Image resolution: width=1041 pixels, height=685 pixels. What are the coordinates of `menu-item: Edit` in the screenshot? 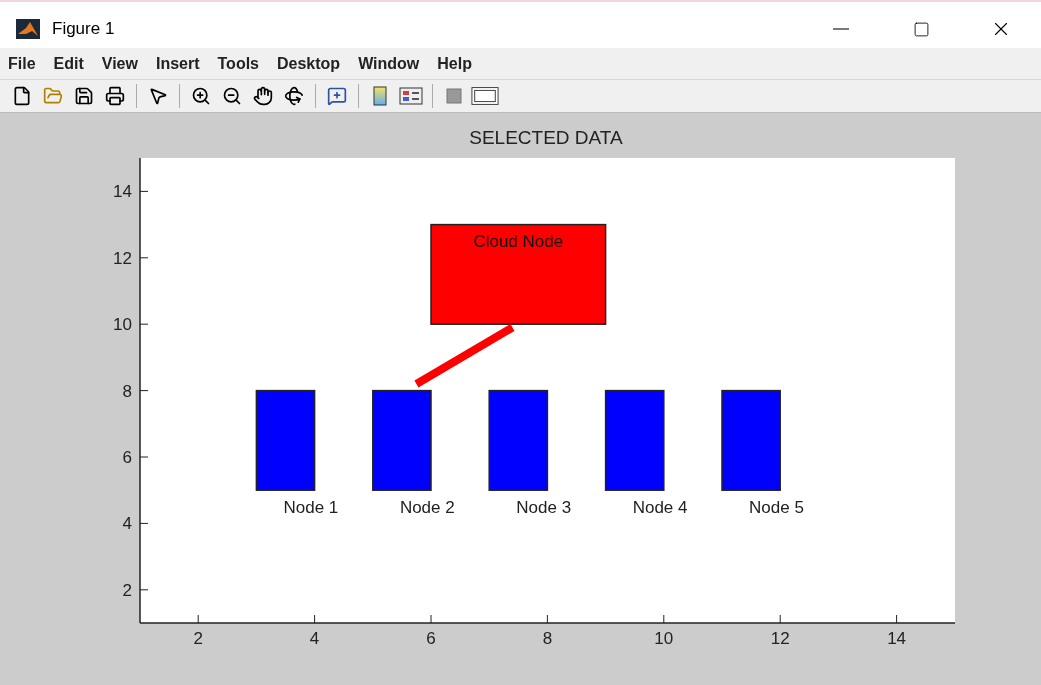 It's located at (68, 63).